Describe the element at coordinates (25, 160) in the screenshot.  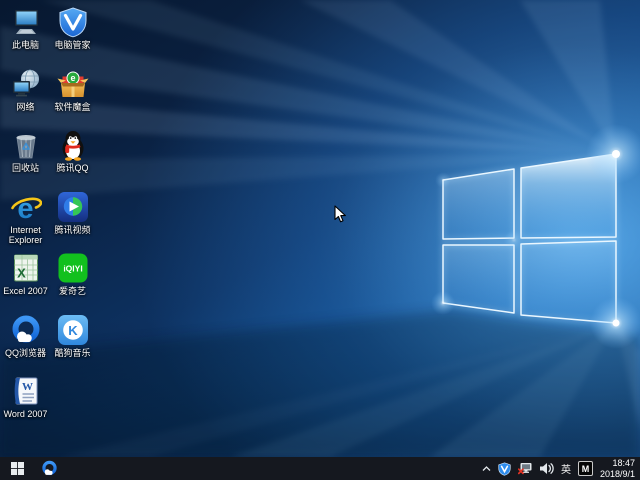
I see `desktop-icon-recycle-bin: 回收站` at that location.